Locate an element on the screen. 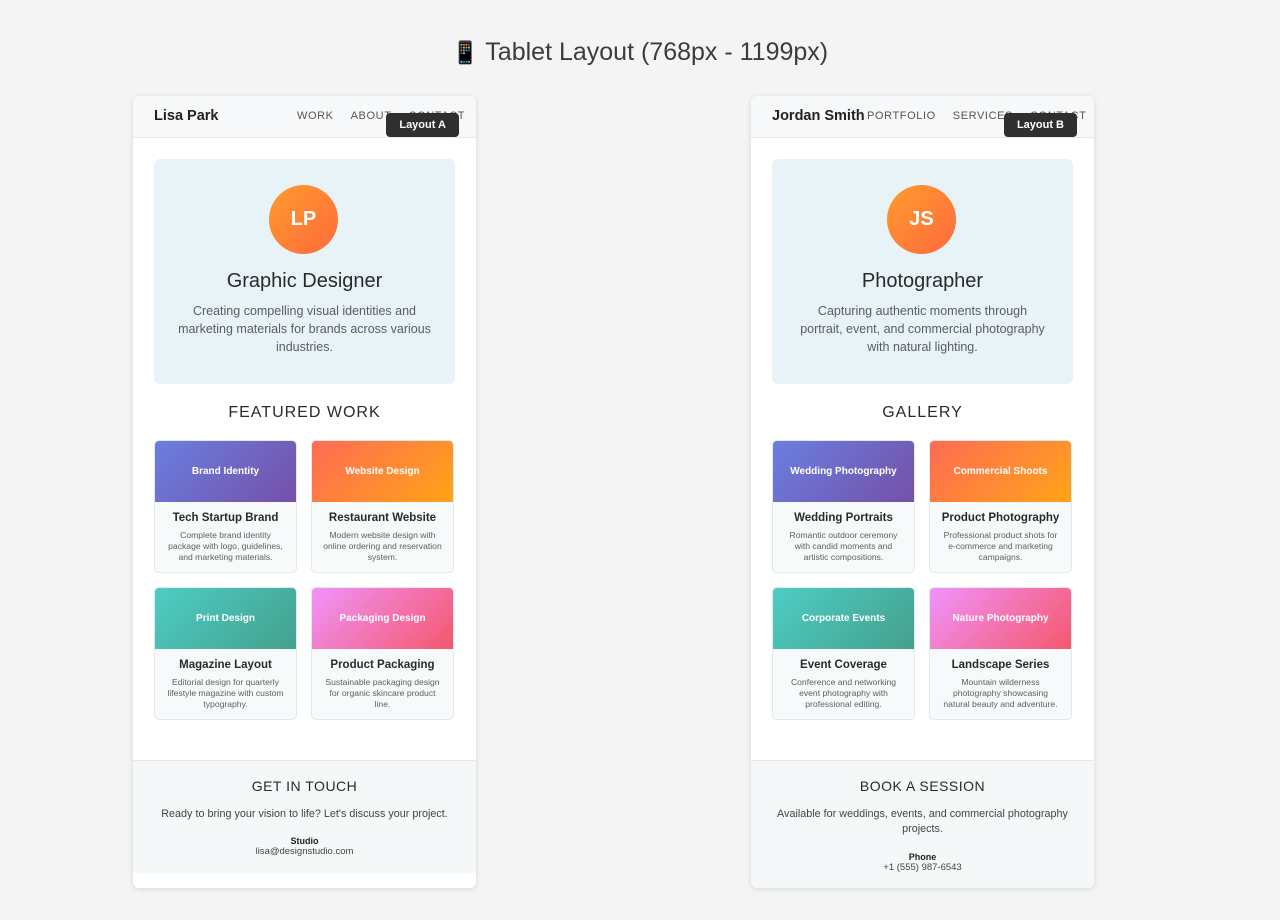 This screenshot has width=1280, height=920. card-title: Event Coverage is located at coordinates (843, 665).